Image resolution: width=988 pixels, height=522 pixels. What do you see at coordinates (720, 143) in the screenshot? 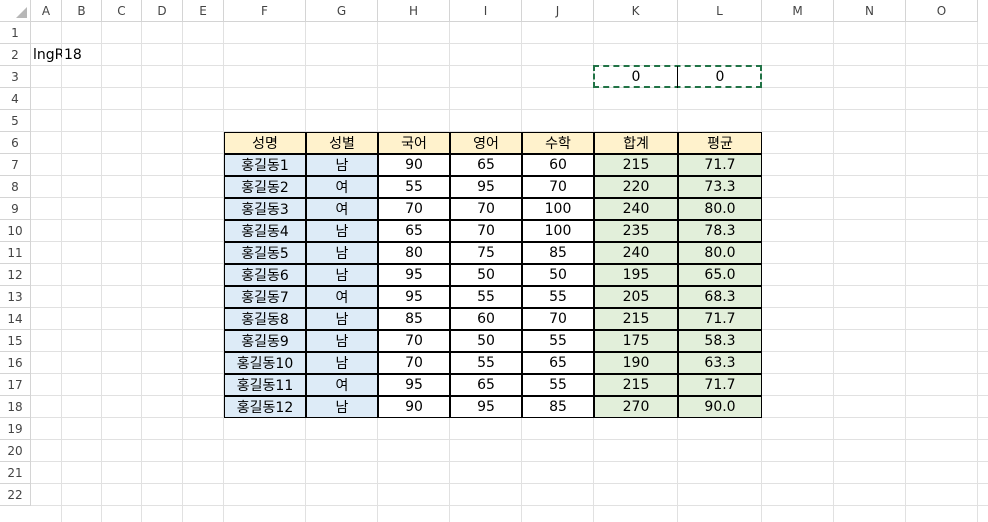
I see `table-header-l: 평균` at bounding box center [720, 143].